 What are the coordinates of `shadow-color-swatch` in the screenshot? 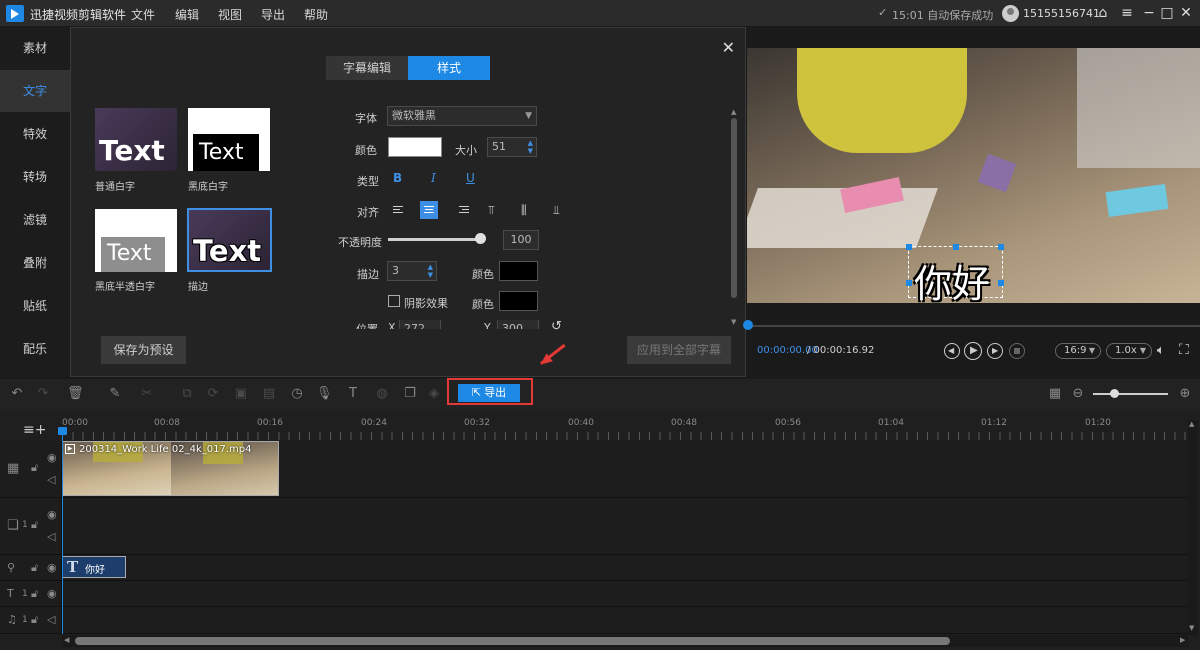 It's located at (518, 301).